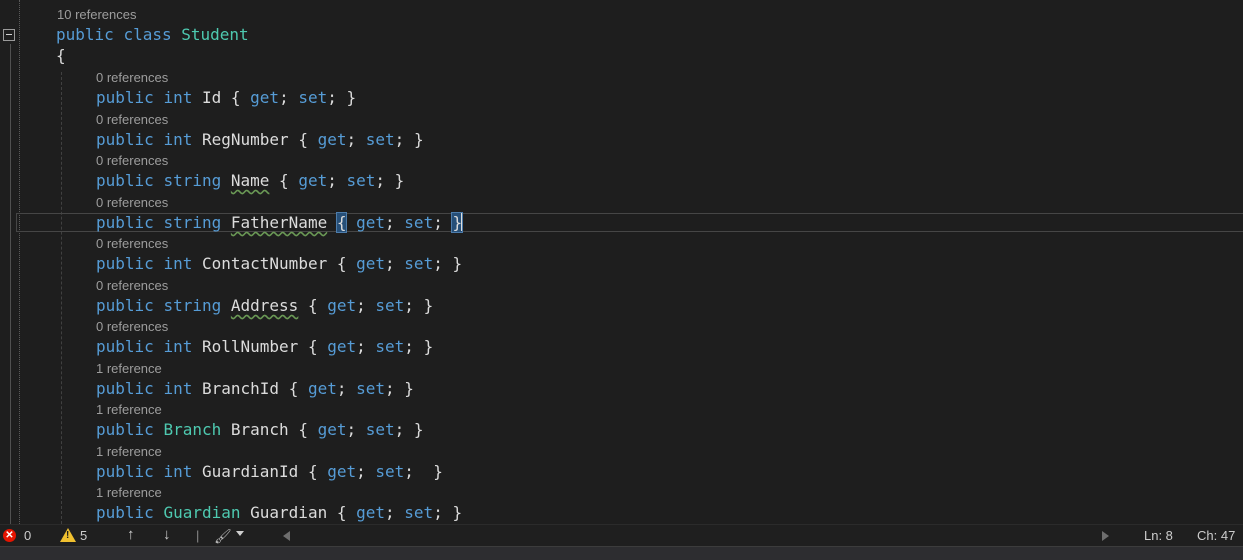 Image resolution: width=1243 pixels, height=560 pixels. What do you see at coordinates (202, 512) in the screenshot?
I see `property-type: Guardian` at bounding box center [202, 512].